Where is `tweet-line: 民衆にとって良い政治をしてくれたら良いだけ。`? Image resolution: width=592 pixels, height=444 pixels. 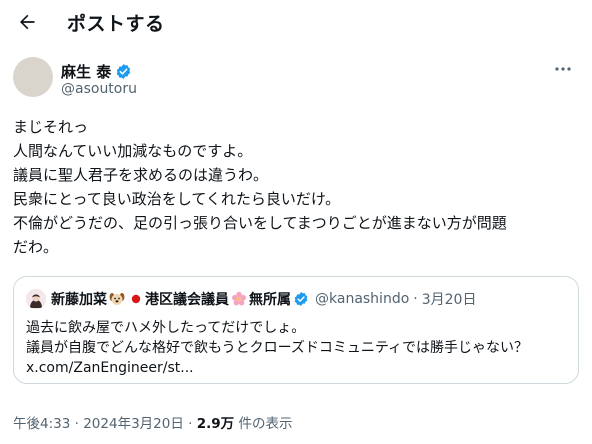
tweet-line: 民衆にとって良い政治をしてくれたら良いだけ。 is located at coordinates (177, 199).